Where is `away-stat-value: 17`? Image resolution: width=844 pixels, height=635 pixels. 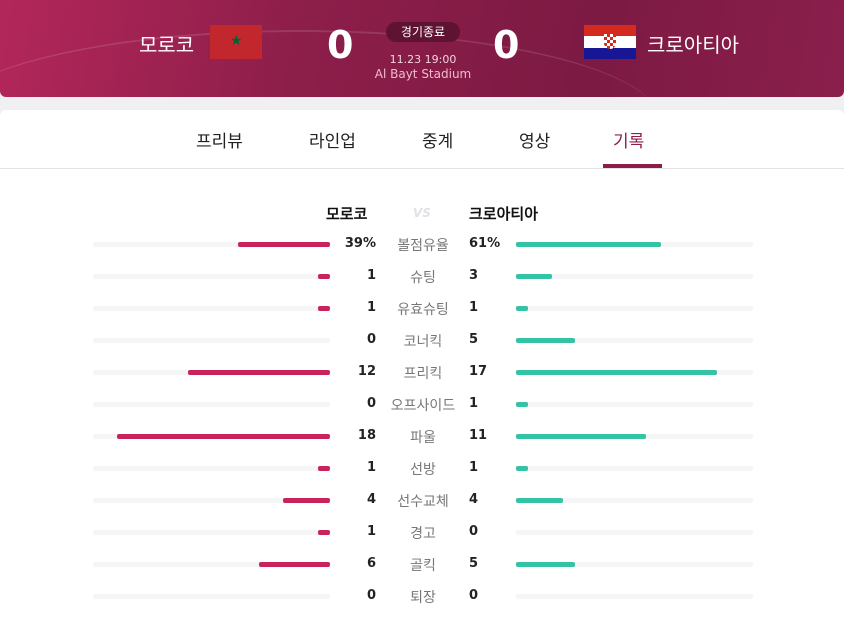 away-stat-value: 17 is located at coordinates (478, 371).